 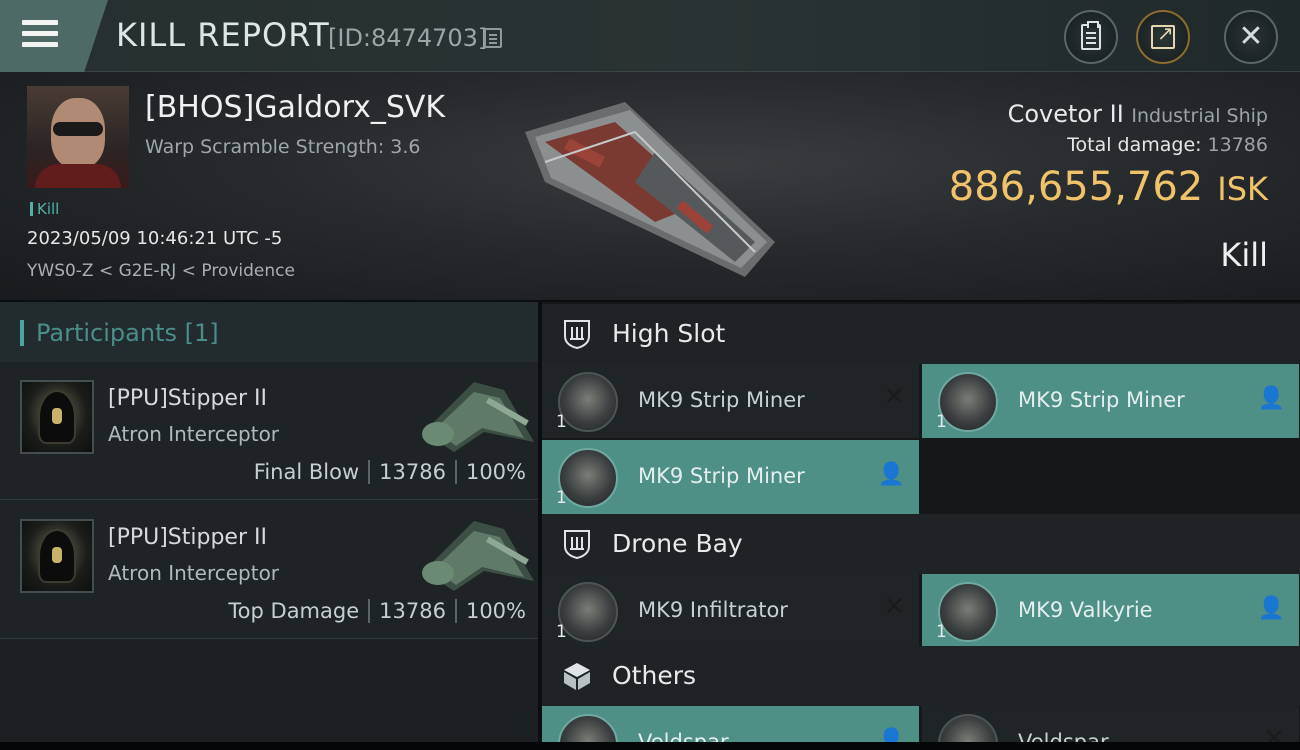 I want to click on fitted-item: 1 MK9 Valkyrie 👤, so click(x=1110, y=611).